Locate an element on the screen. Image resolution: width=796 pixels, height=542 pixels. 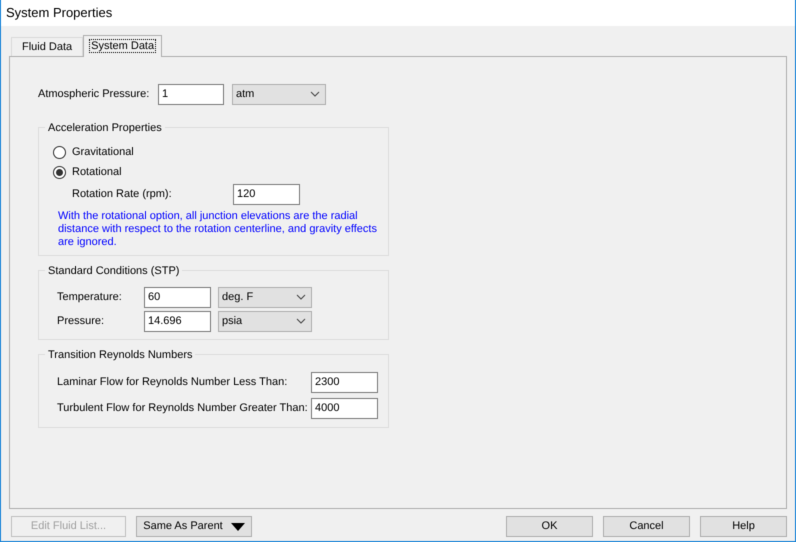
window-title: System Properties is located at coordinates (59, 13).